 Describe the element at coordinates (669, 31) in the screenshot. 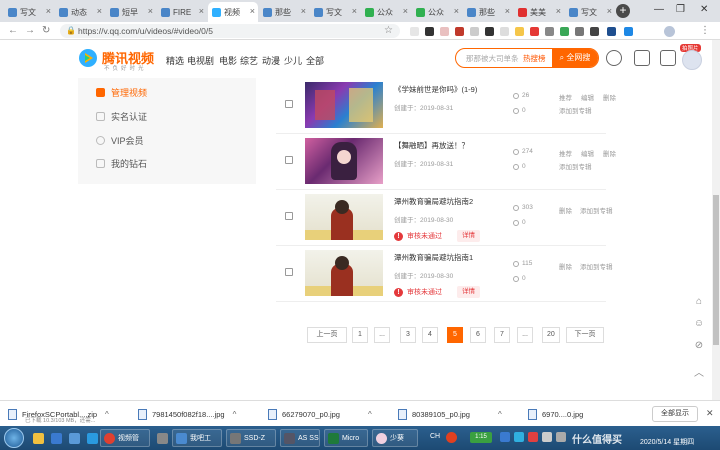

I see `profile-avatar` at that location.